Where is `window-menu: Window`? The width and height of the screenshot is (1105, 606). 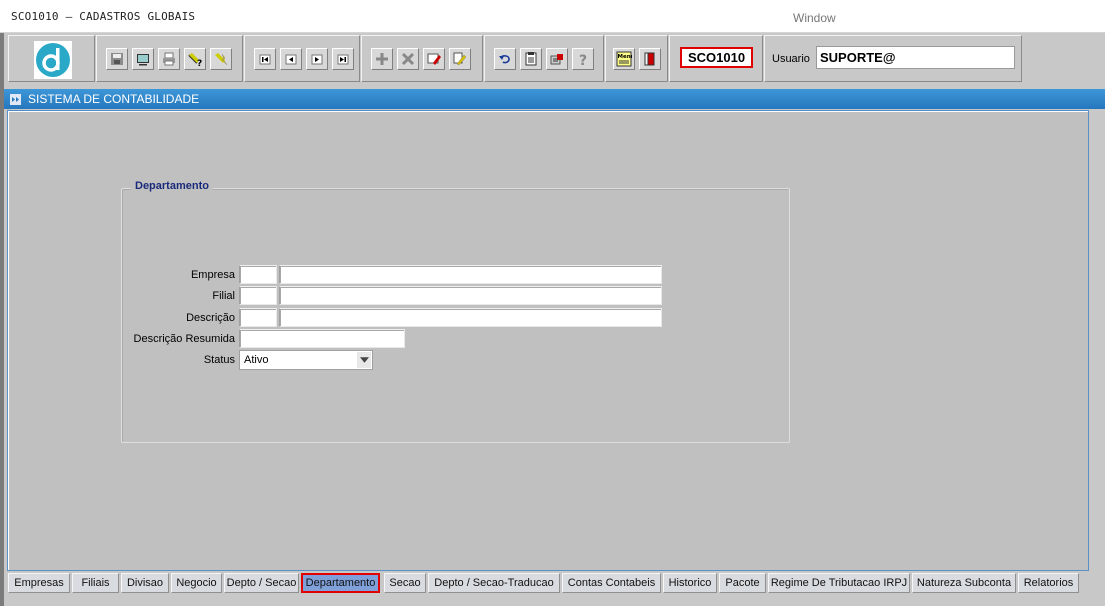 window-menu: Window is located at coordinates (814, 18).